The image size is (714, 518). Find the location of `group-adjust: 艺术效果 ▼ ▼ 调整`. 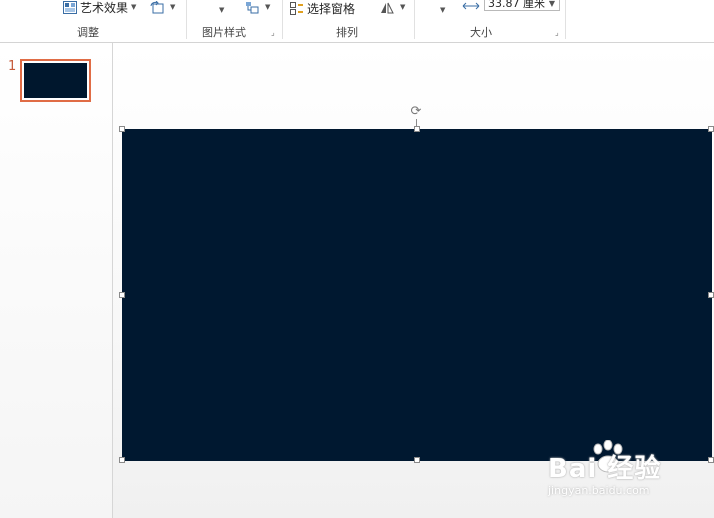

group-adjust: 艺术效果 ▼ ▼ 调整 is located at coordinates (93, 21).